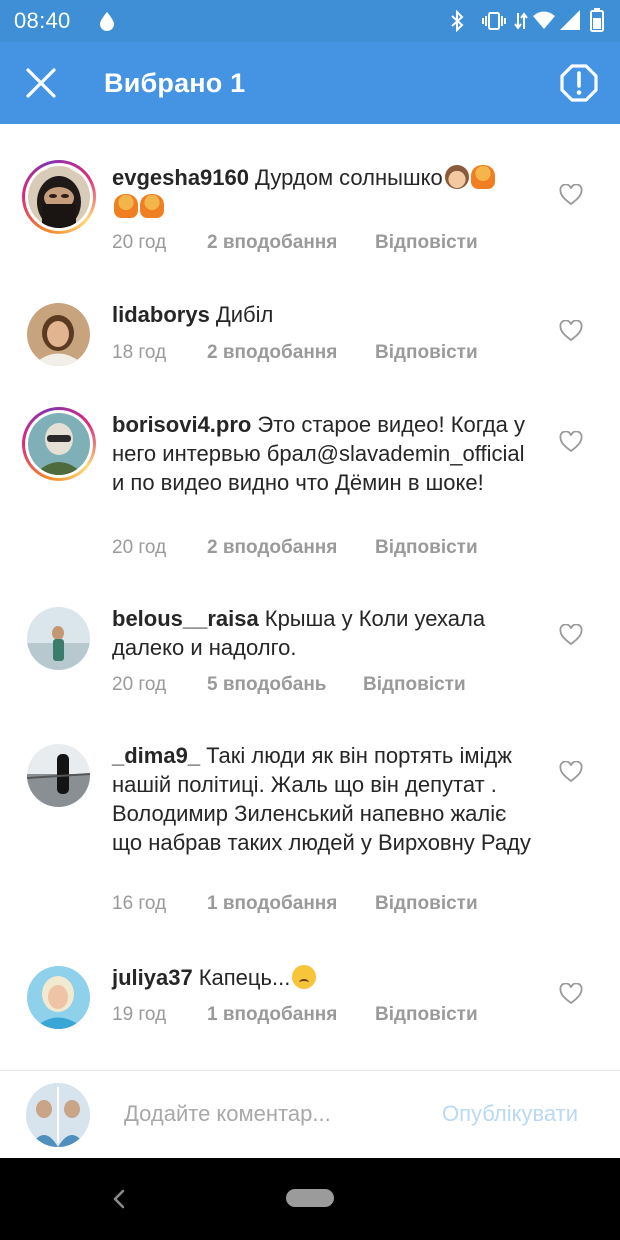 The width and height of the screenshot is (620, 1240). What do you see at coordinates (494, 21) in the screenshot?
I see `vibrate-icon` at bounding box center [494, 21].